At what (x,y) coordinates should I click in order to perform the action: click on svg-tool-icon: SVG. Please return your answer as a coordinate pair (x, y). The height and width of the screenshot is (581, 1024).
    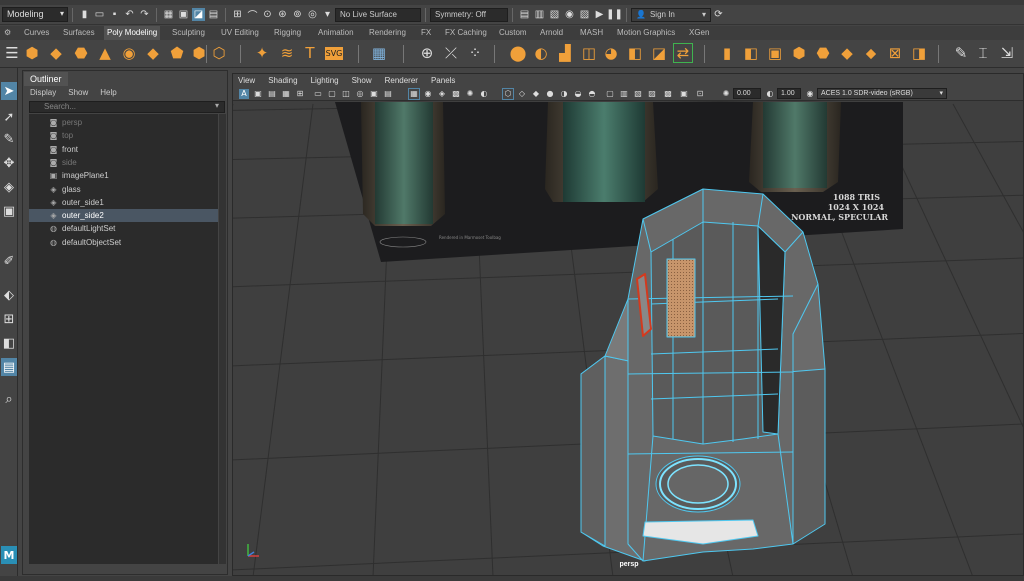
    Looking at the image, I should click on (334, 53).